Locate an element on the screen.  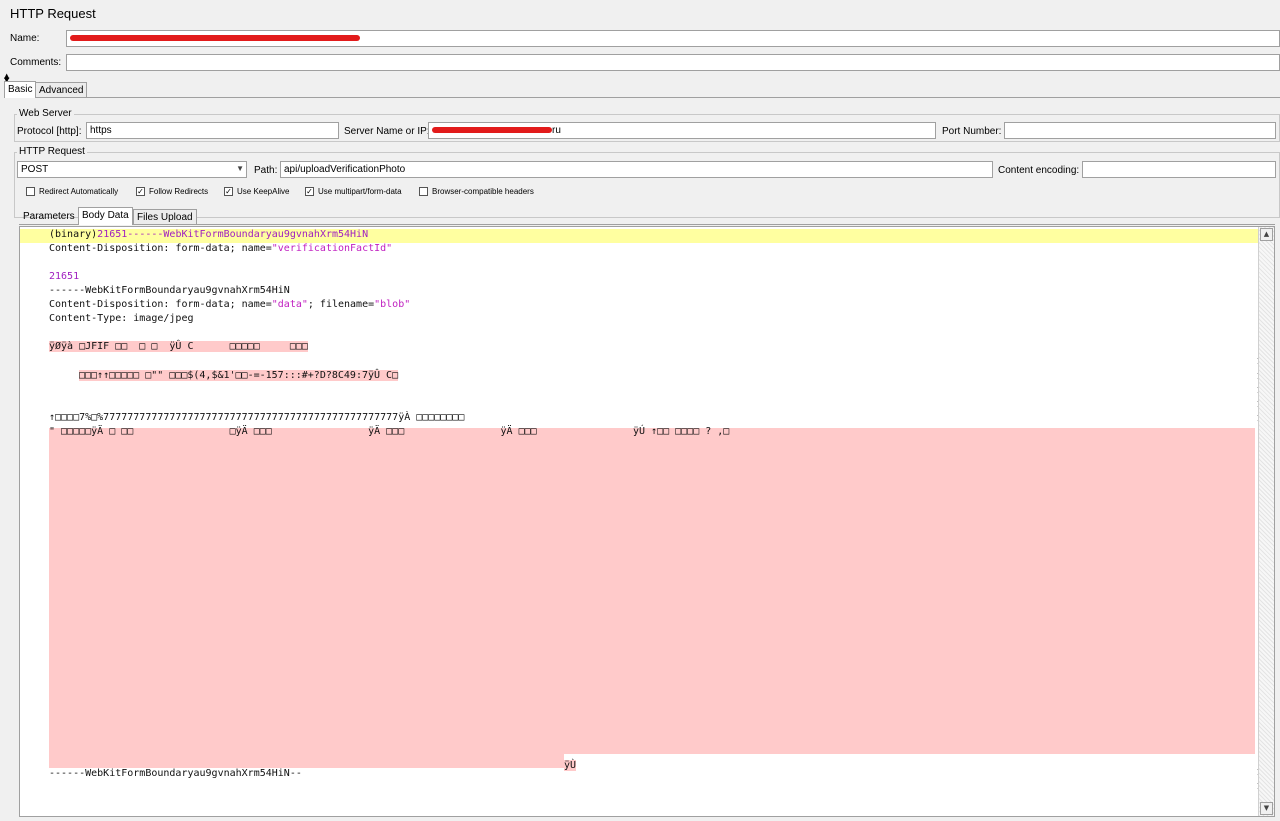
arrow-down-icon: ▼ is located at coordinates (1266, 808).